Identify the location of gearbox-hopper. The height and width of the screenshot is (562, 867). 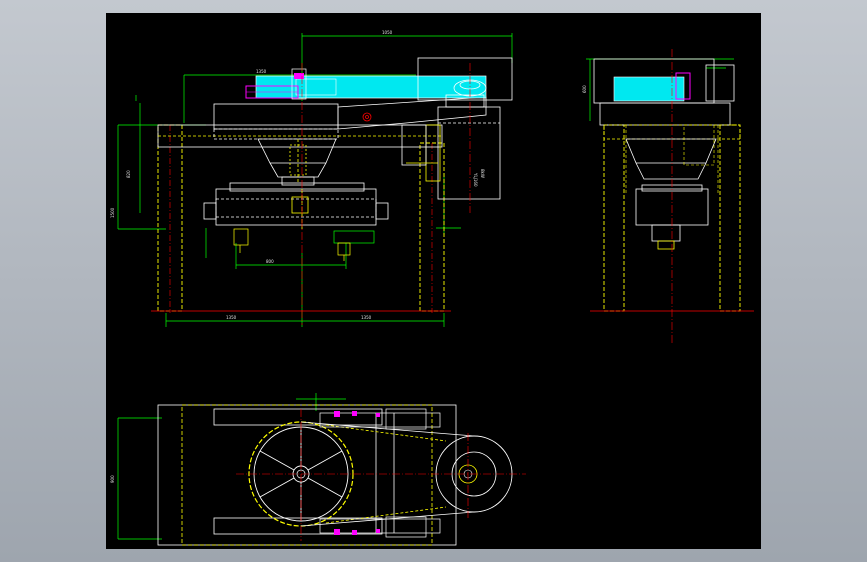
(297, 162).